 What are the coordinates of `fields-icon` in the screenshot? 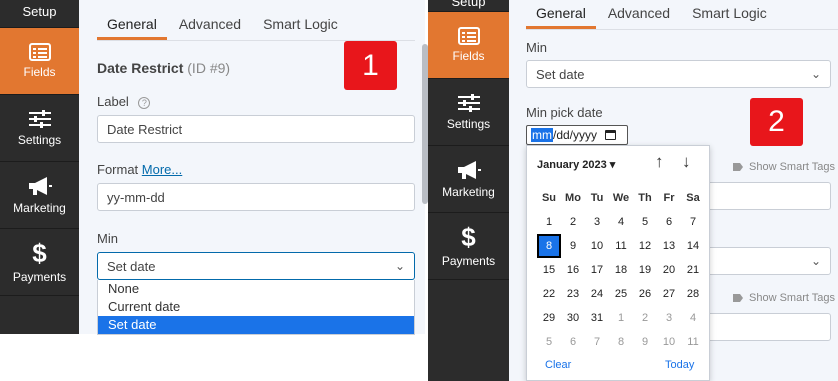 It's located at (468, 36).